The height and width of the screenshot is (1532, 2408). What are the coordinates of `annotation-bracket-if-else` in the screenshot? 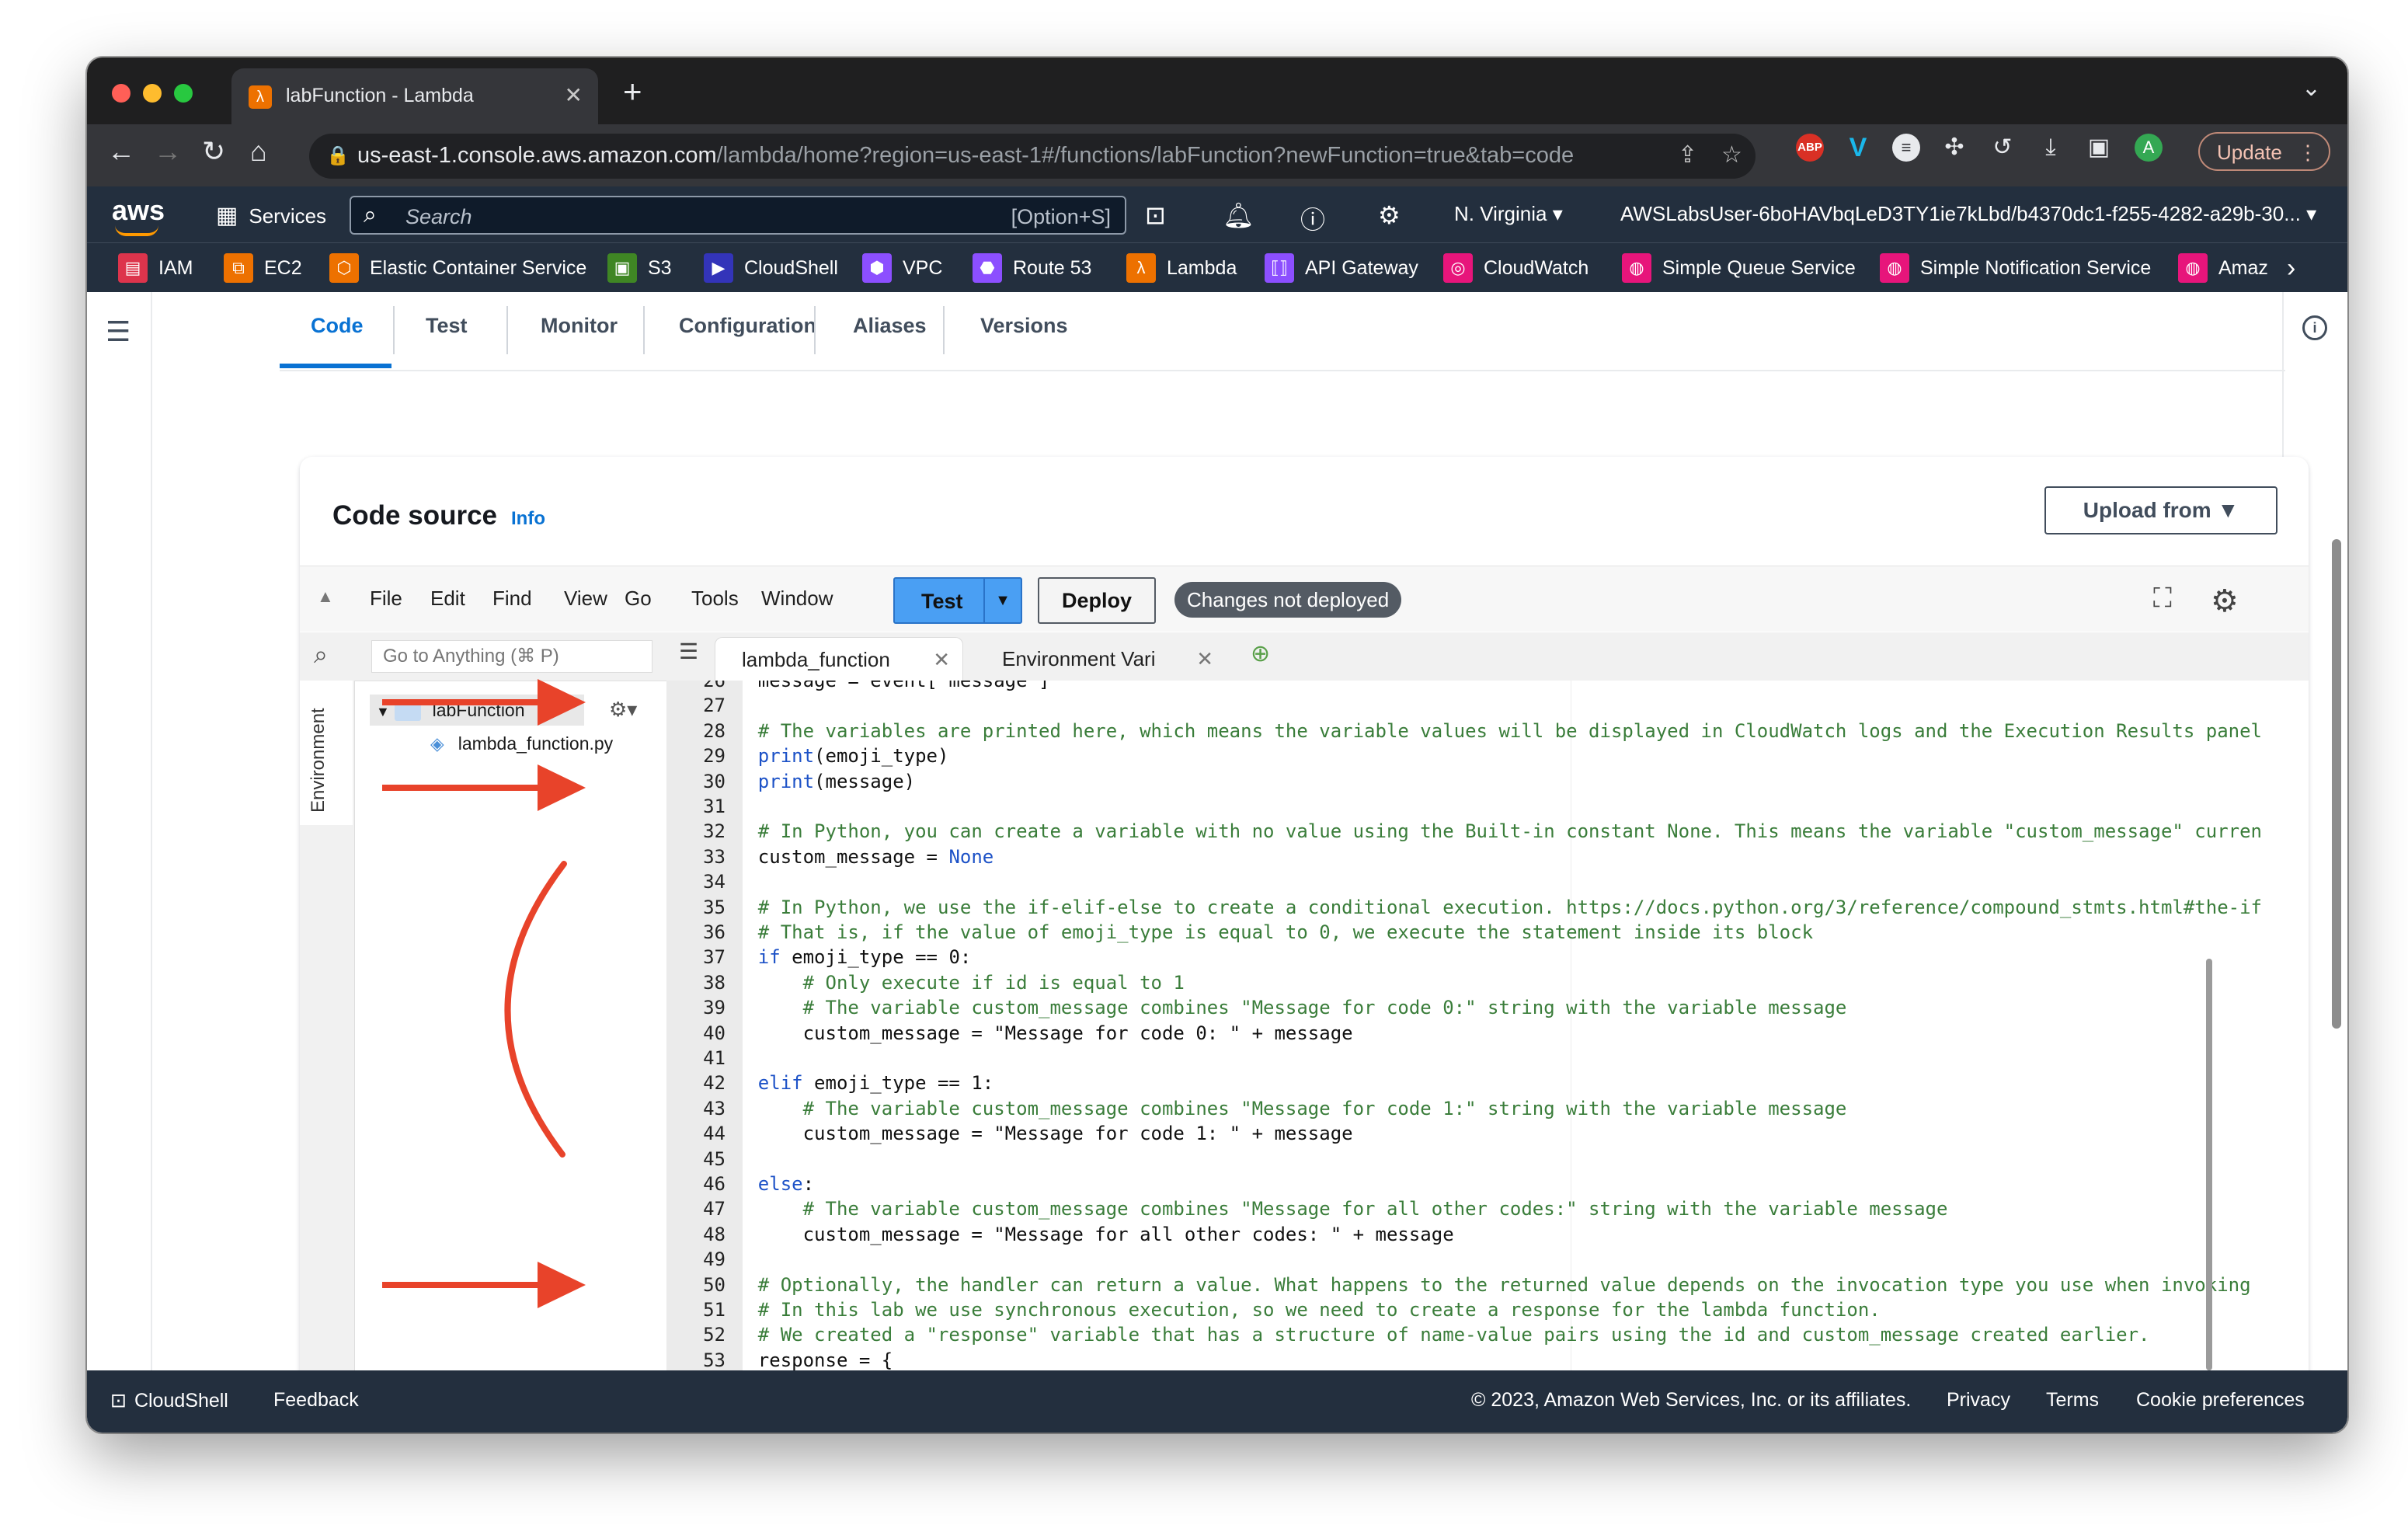 It's located at (535, 1010).